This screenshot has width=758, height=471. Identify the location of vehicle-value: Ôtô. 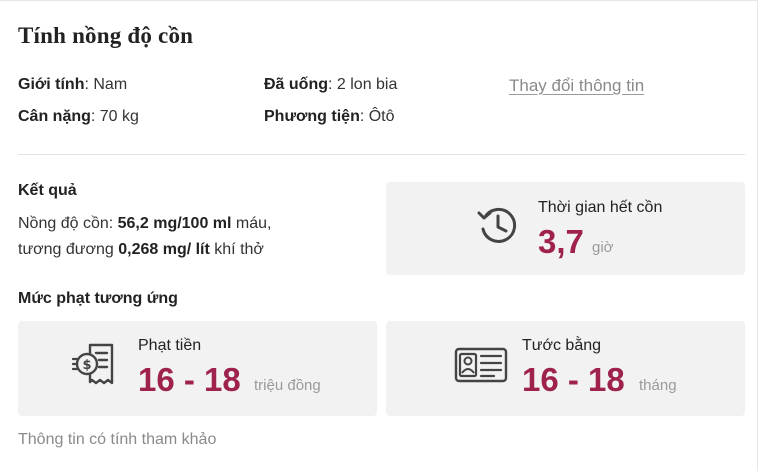
(381, 116).